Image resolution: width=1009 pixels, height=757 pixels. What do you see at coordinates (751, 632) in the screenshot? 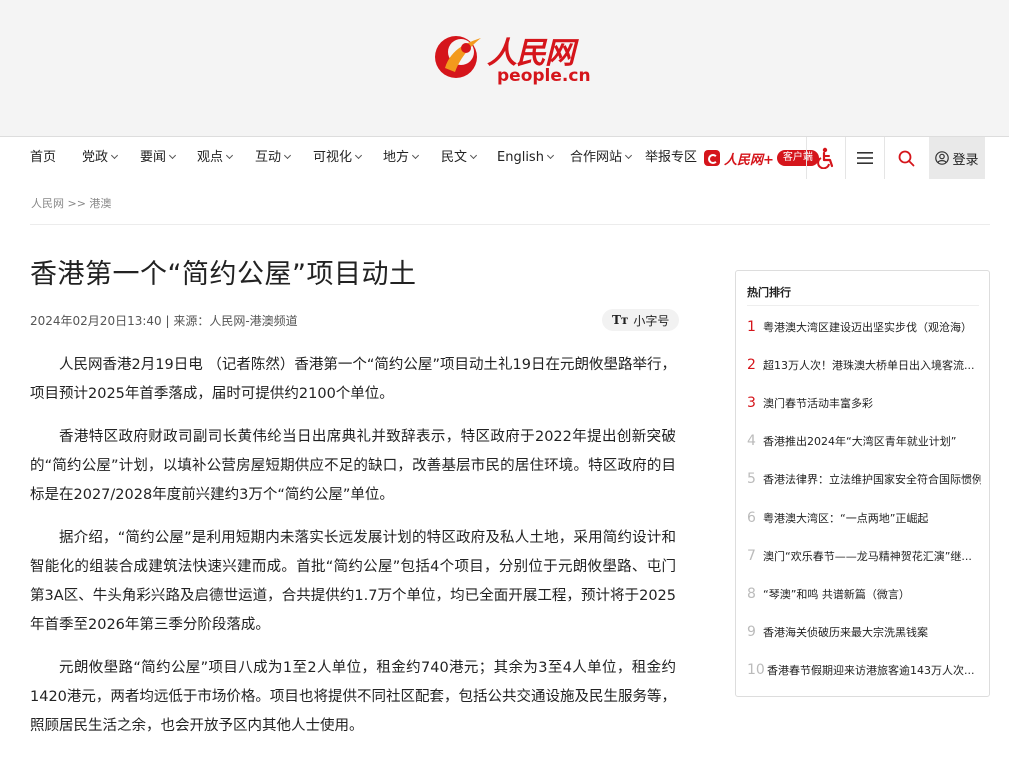
I see `rank-number: 9` at bounding box center [751, 632].